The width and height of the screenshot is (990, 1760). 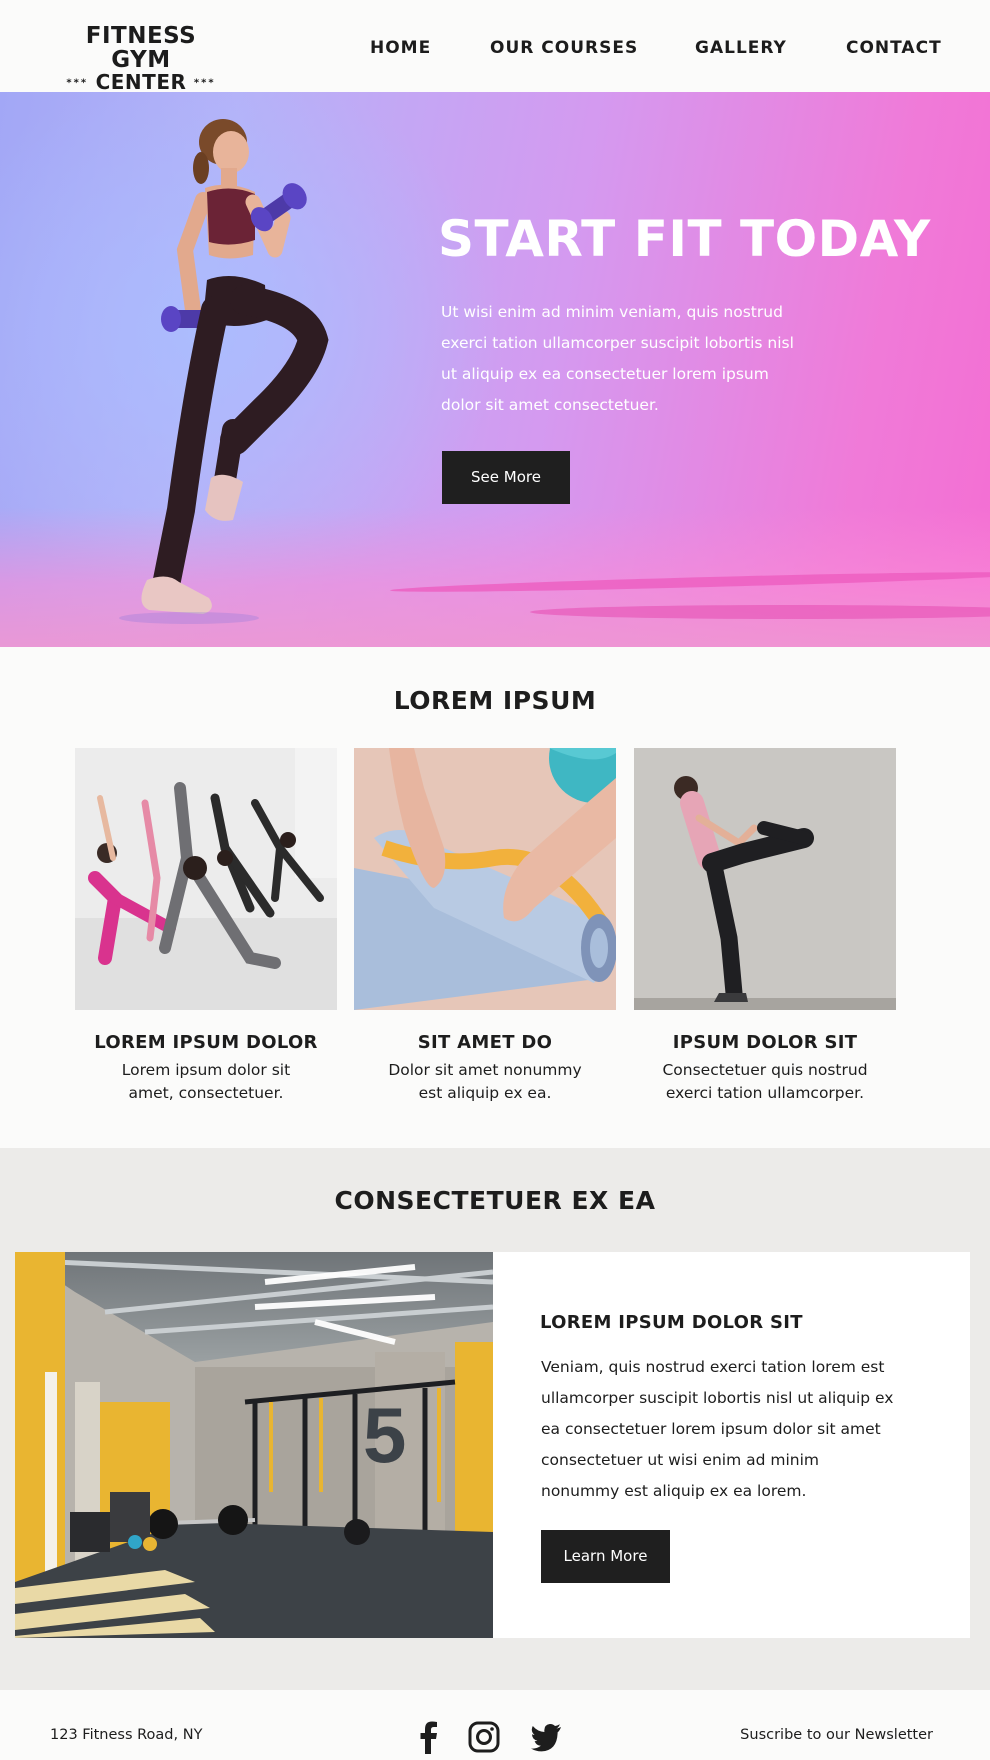 I want to click on gym-interior-image: 5, so click(x=254, y=1445).